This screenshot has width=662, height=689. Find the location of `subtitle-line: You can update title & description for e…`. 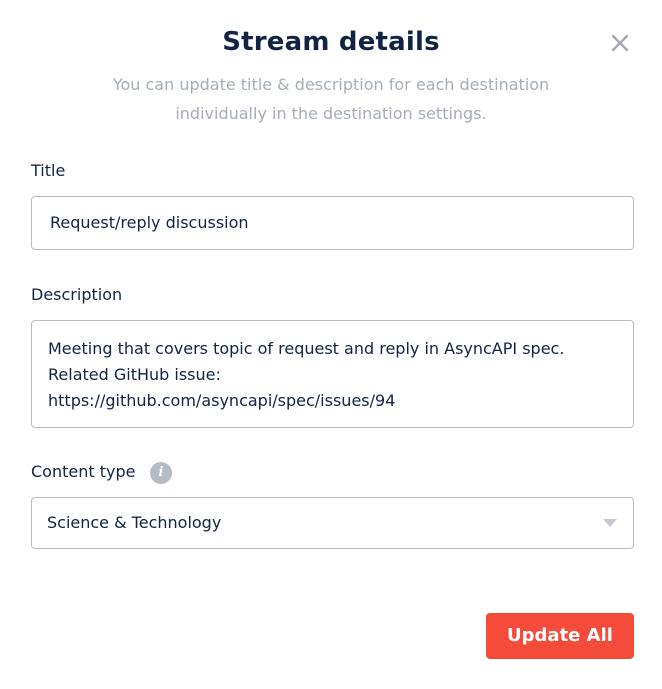

subtitle-line: You can update title & description for e… is located at coordinates (331, 84).